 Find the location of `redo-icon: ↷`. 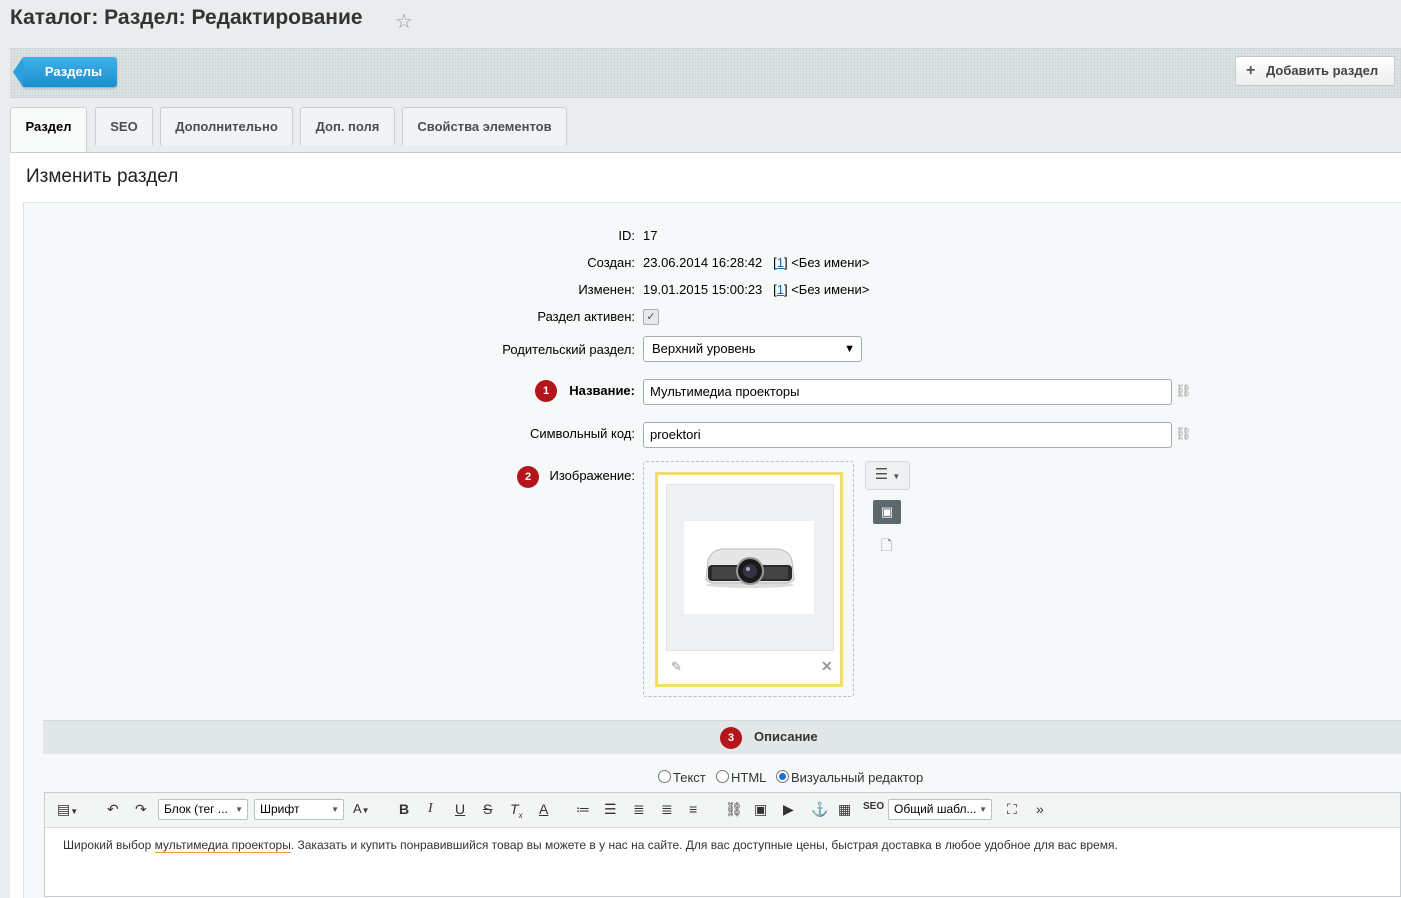

redo-icon: ↷ is located at coordinates (141, 809).